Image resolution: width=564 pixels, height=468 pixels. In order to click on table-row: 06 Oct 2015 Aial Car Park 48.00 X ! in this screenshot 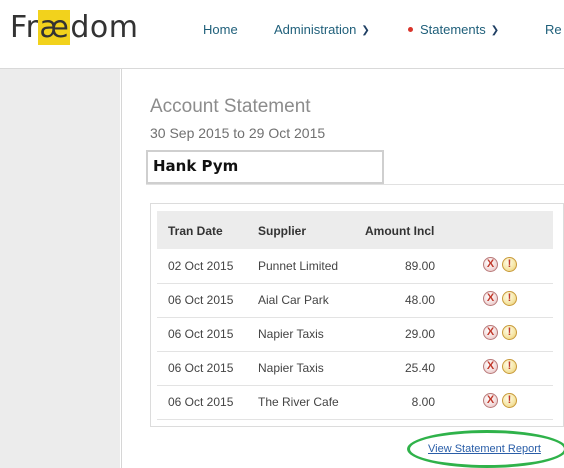, I will do `click(355, 300)`.